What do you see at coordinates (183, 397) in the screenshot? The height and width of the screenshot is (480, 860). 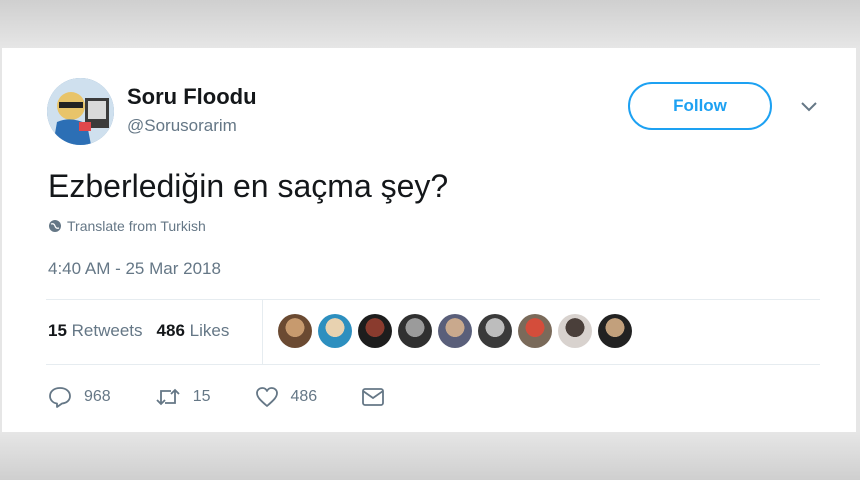 I see `retweet-button: 15` at bounding box center [183, 397].